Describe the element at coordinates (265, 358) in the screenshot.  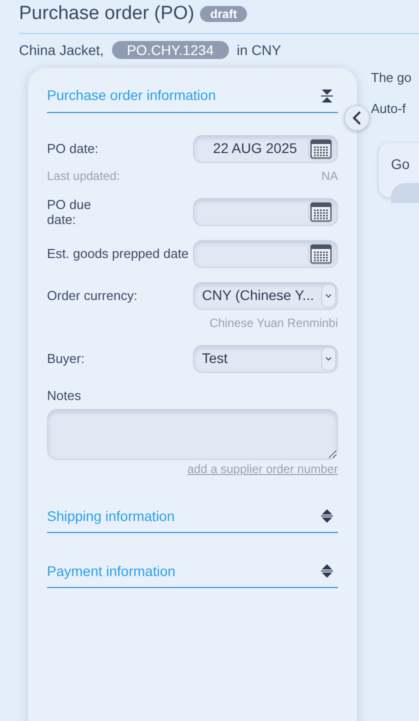
I see `select-field: Test` at that location.